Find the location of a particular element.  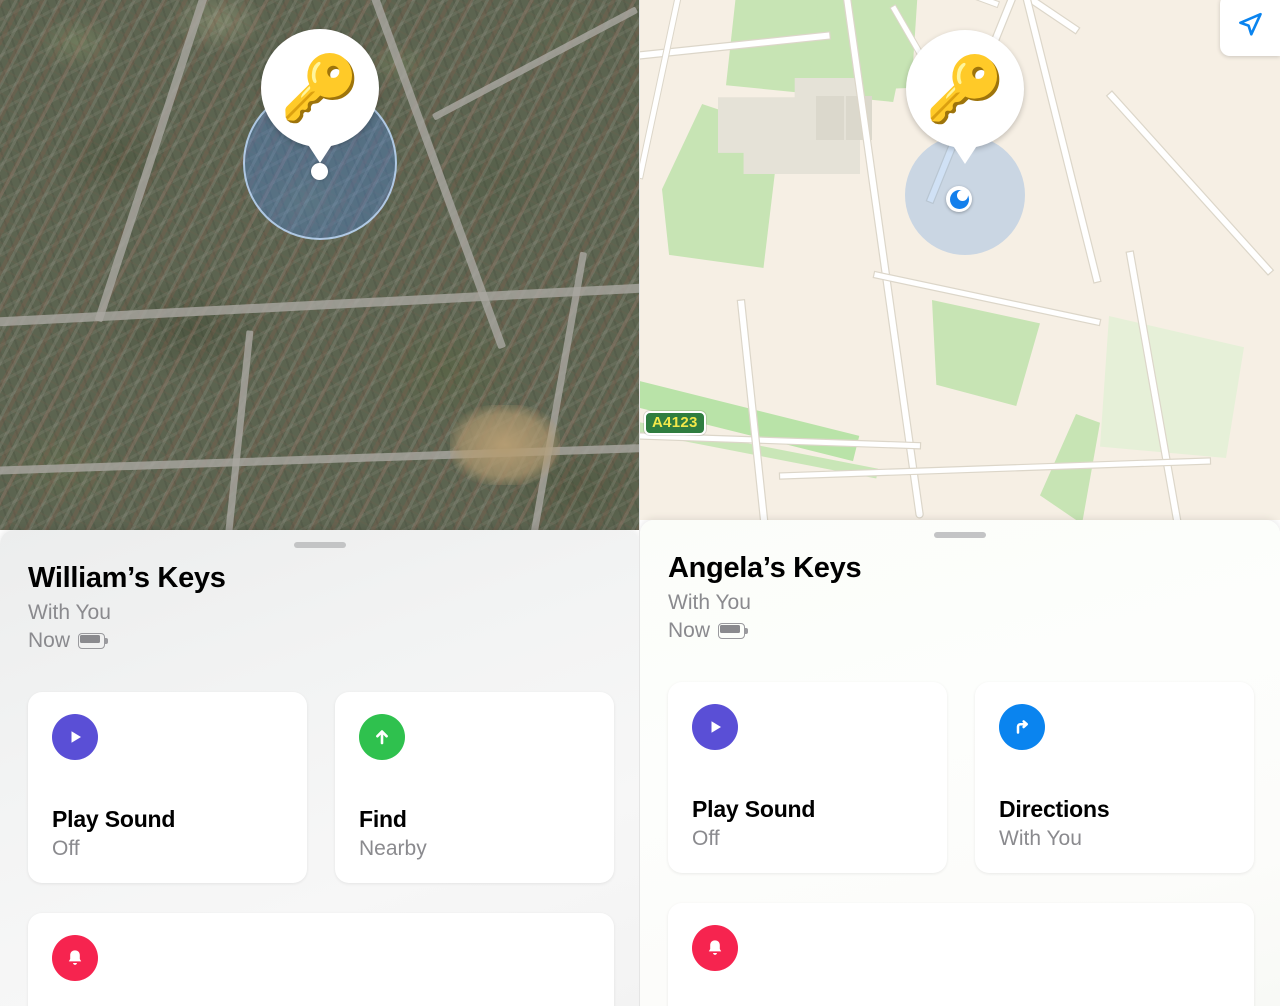

item-title: Angela’s Keys is located at coordinates (765, 568).